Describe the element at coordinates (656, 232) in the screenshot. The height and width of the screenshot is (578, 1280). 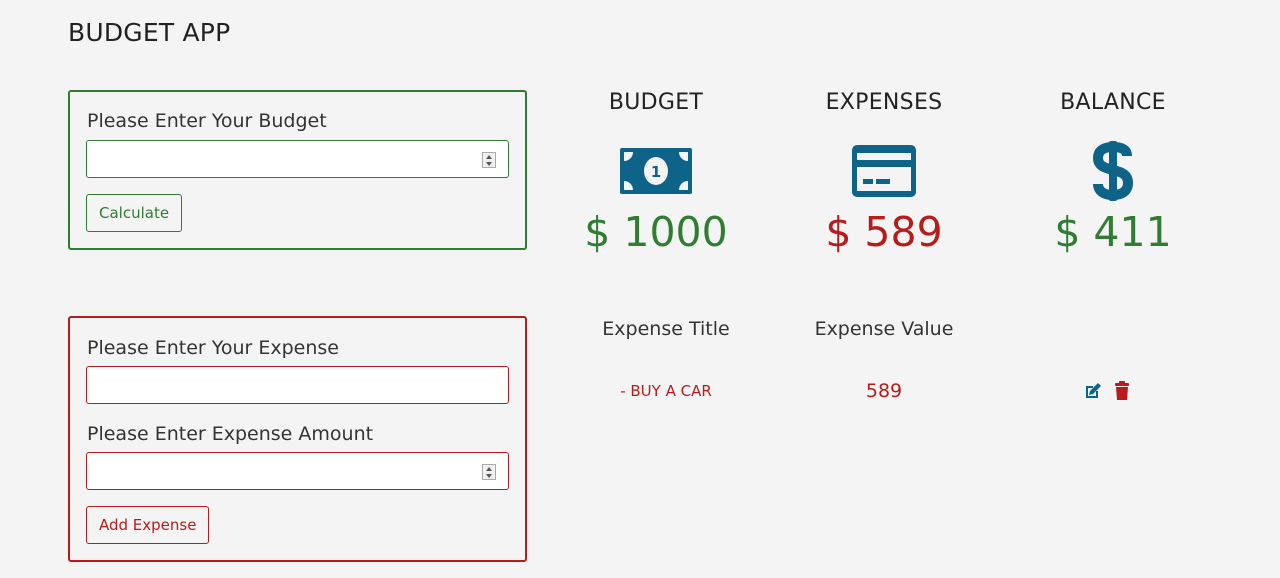
I see `budget-amount: $ 1000` at that location.